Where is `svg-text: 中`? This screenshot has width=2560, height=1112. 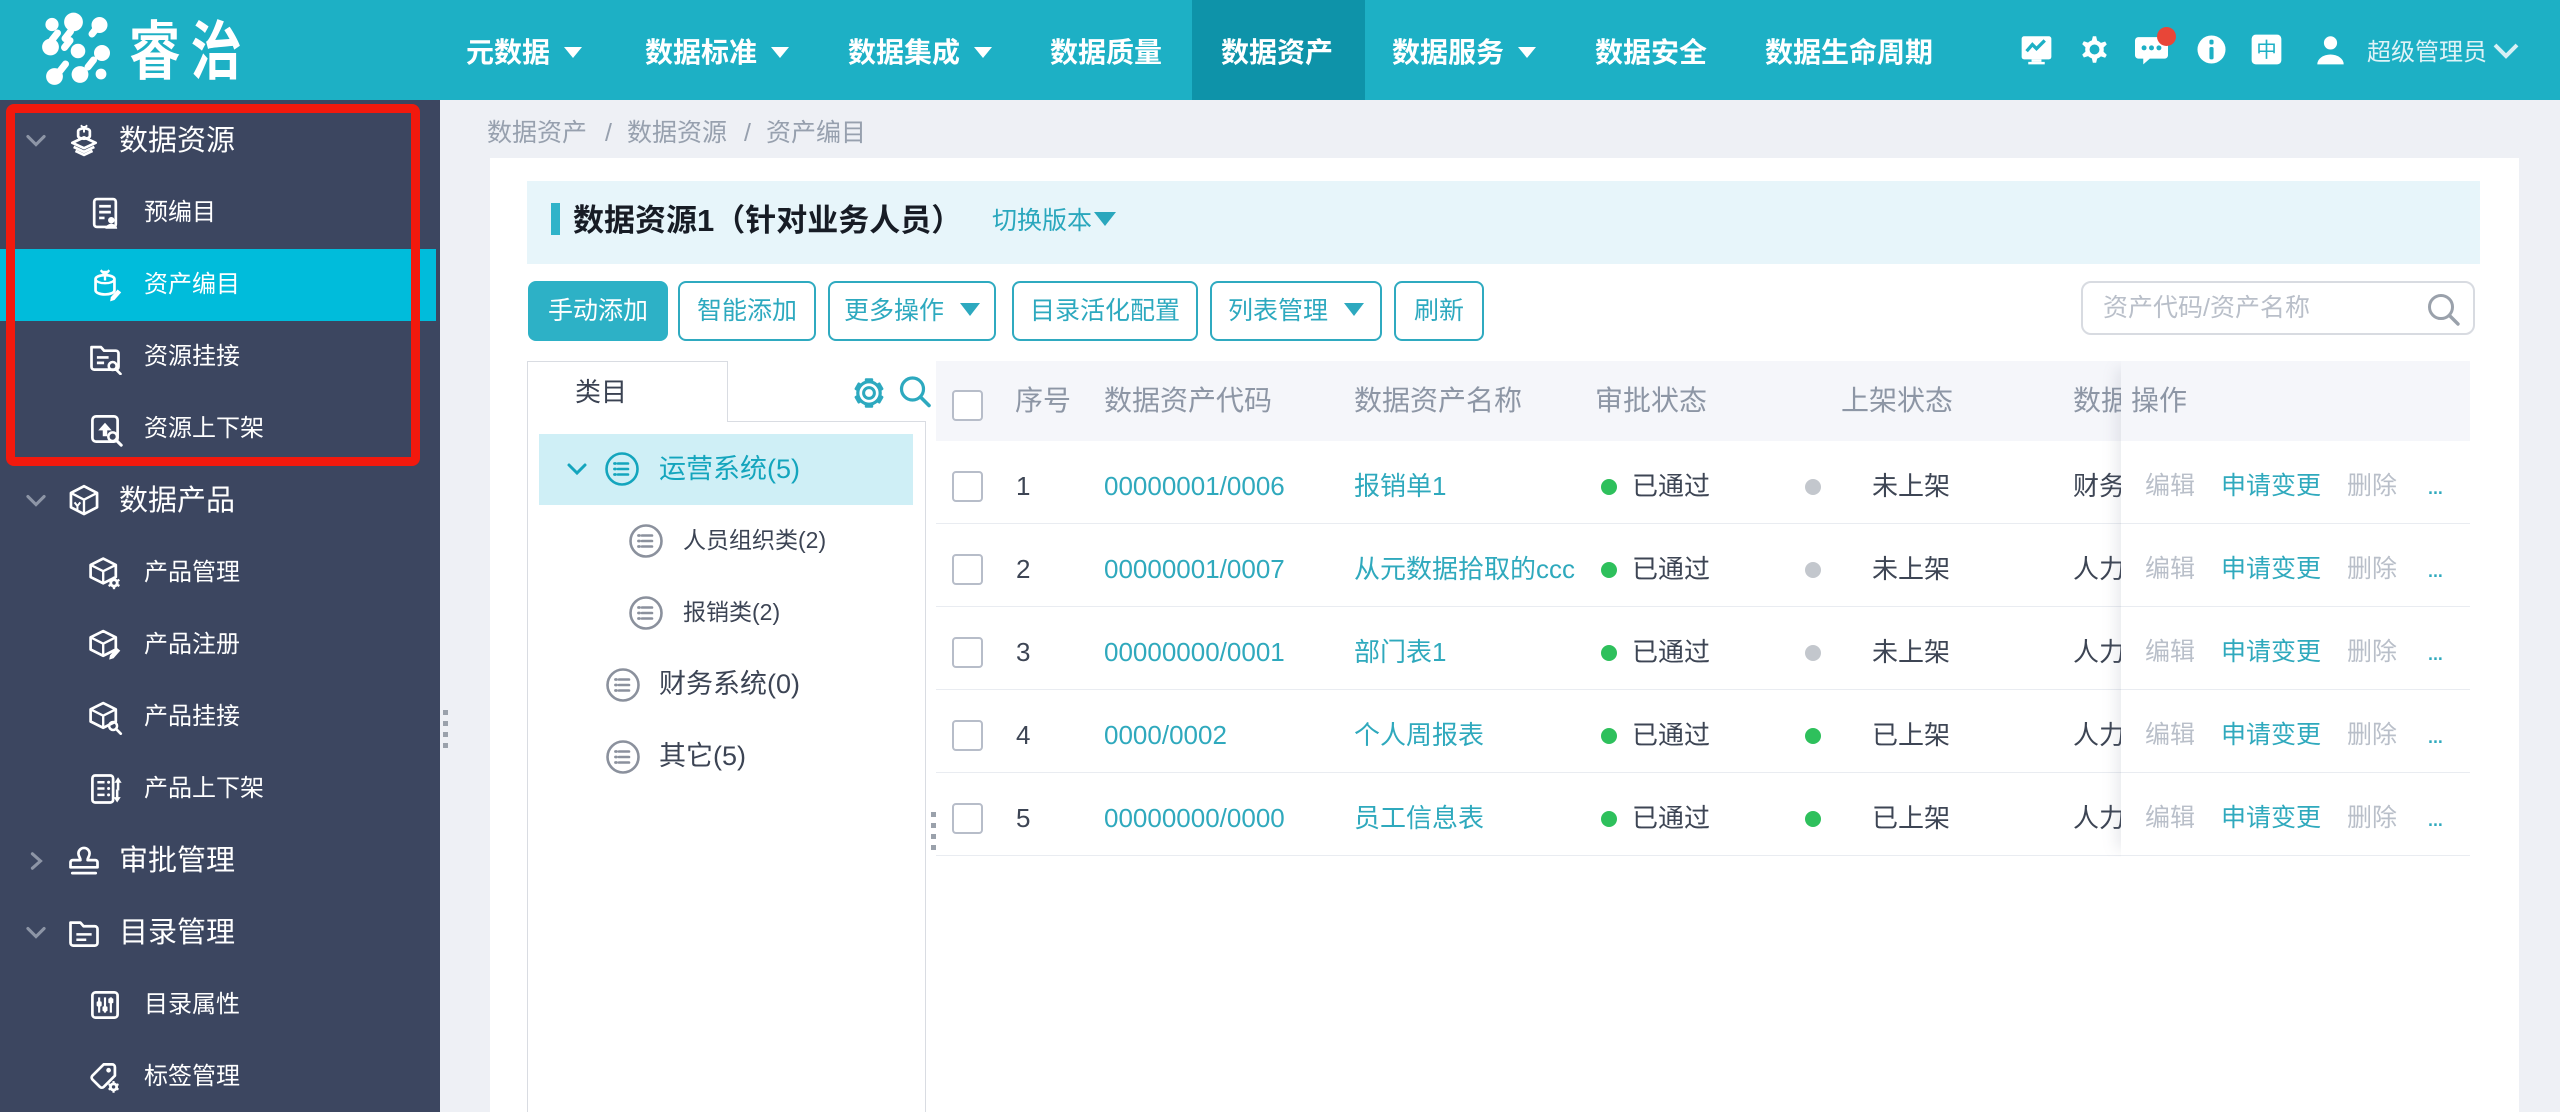
svg-text: 中 is located at coordinates (2266, 48).